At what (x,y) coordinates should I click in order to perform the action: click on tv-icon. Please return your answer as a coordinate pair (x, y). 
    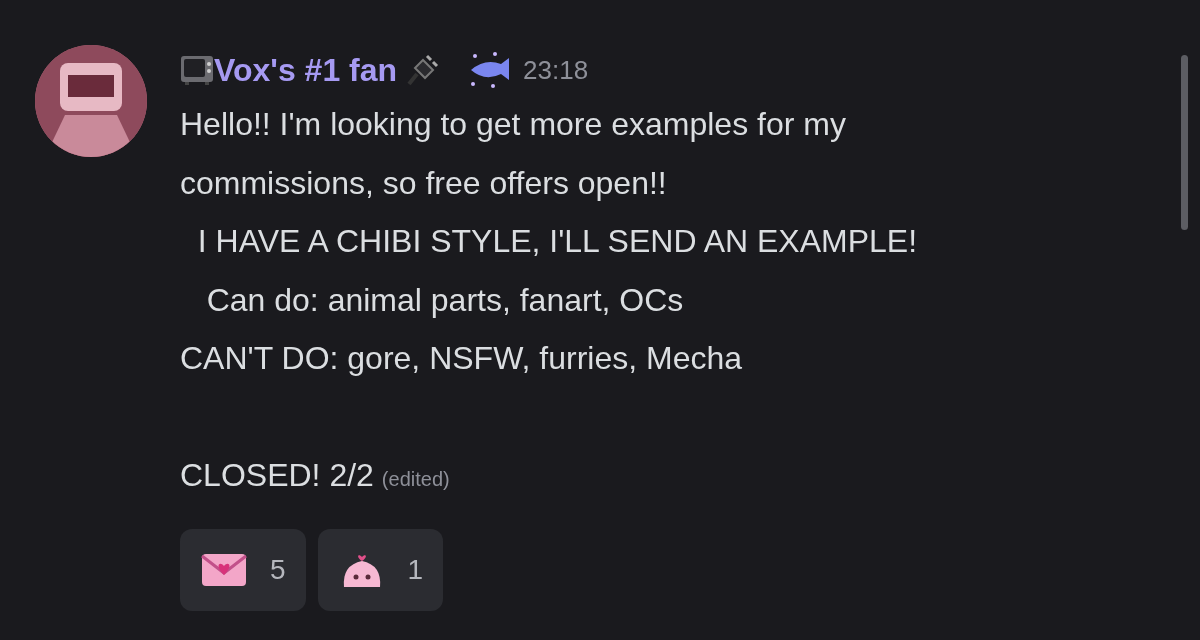
    Looking at the image, I should click on (197, 70).